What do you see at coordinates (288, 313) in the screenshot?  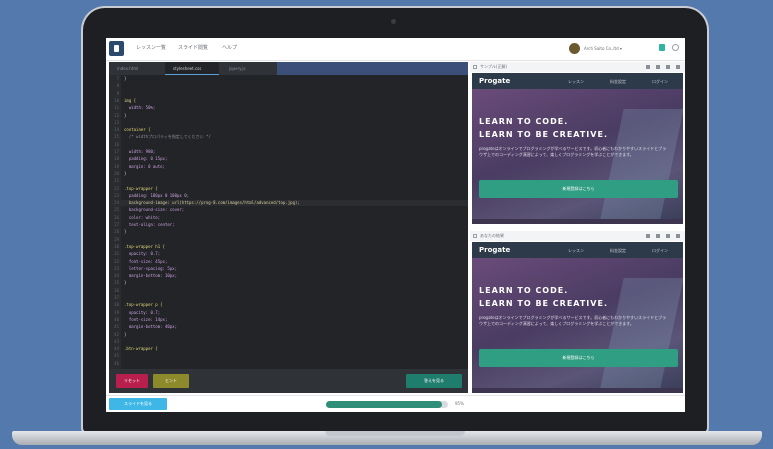 I see `code-line: 39 opacity: 0.7;` at bounding box center [288, 313].